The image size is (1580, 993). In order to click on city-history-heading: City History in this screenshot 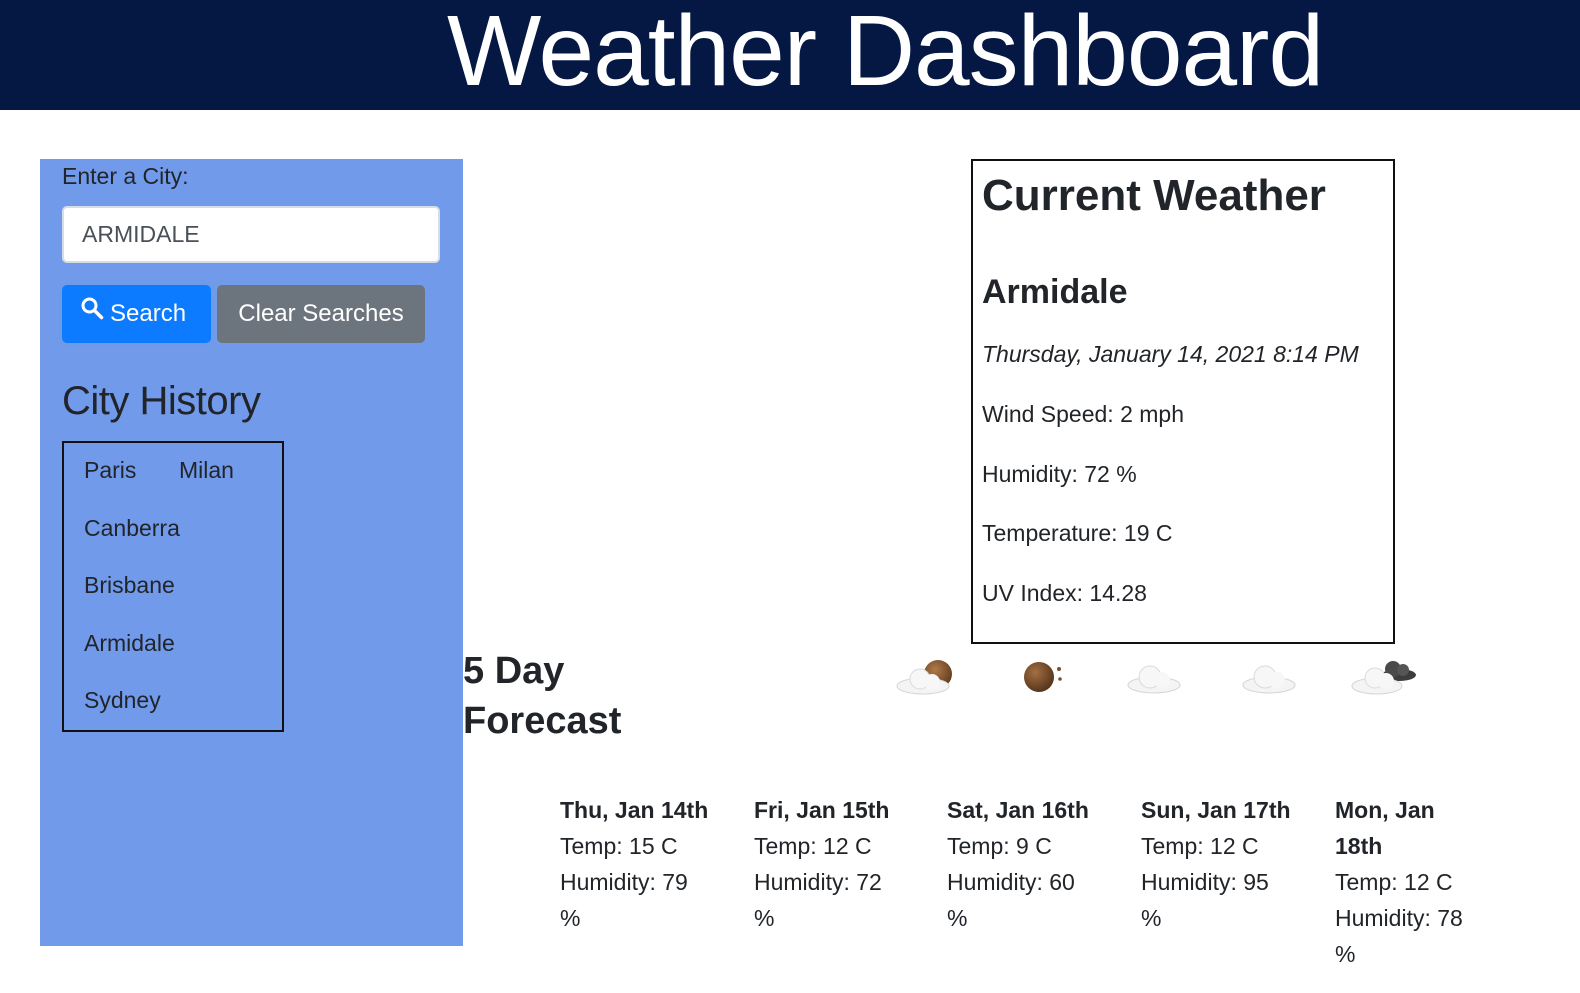, I will do `click(161, 401)`.